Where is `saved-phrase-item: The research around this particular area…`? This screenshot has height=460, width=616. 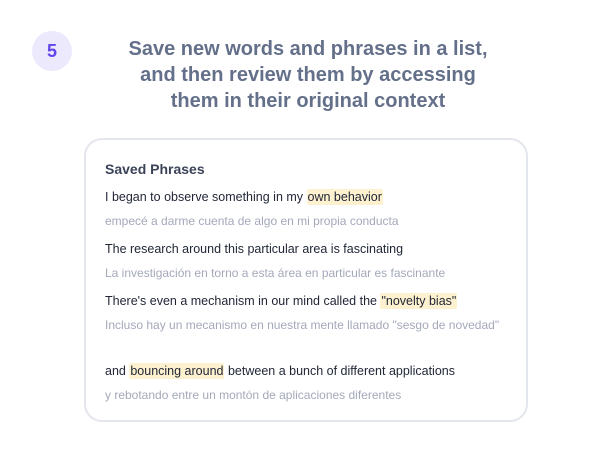 saved-phrase-item: The research around this particular area… is located at coordinates (305, 261).